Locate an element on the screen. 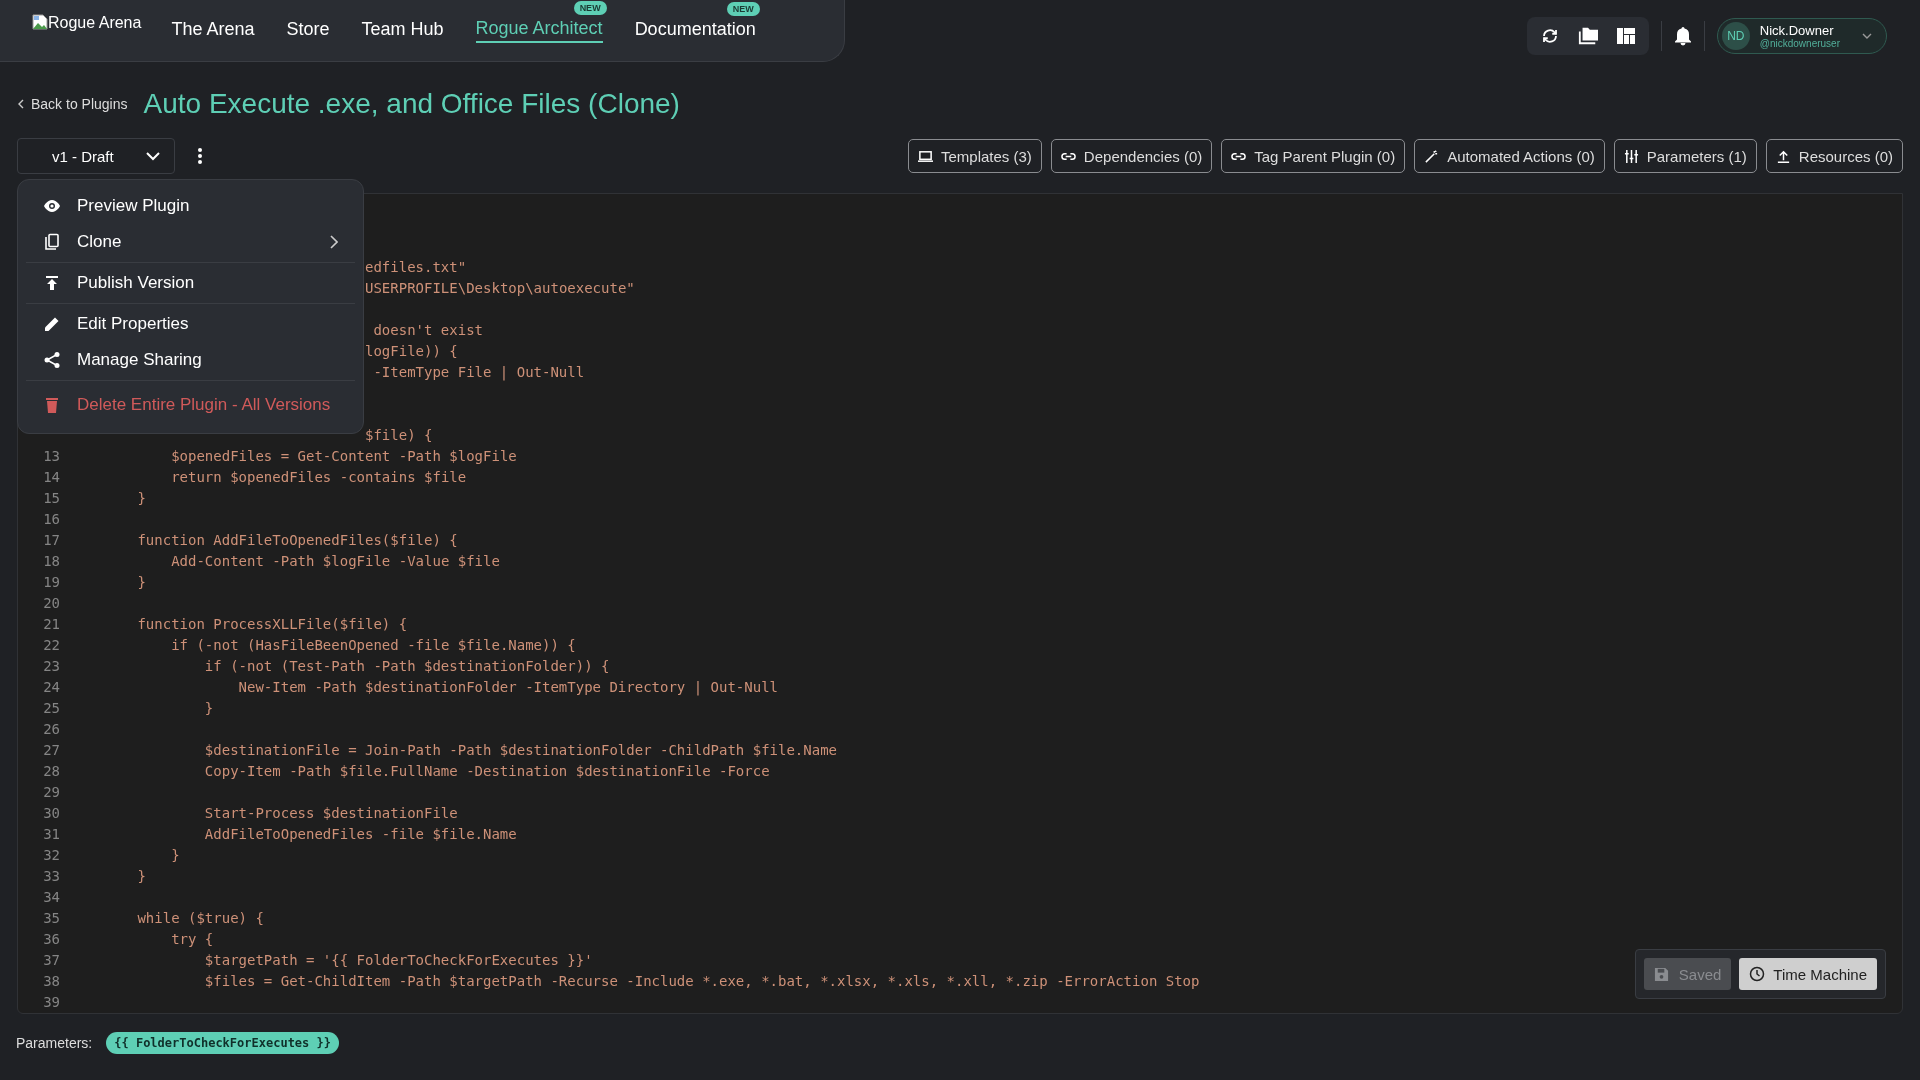 Image resolution: width=1920 pixels, height=1080 pixels. line-number: 22 is located at coordinates (51, 645).